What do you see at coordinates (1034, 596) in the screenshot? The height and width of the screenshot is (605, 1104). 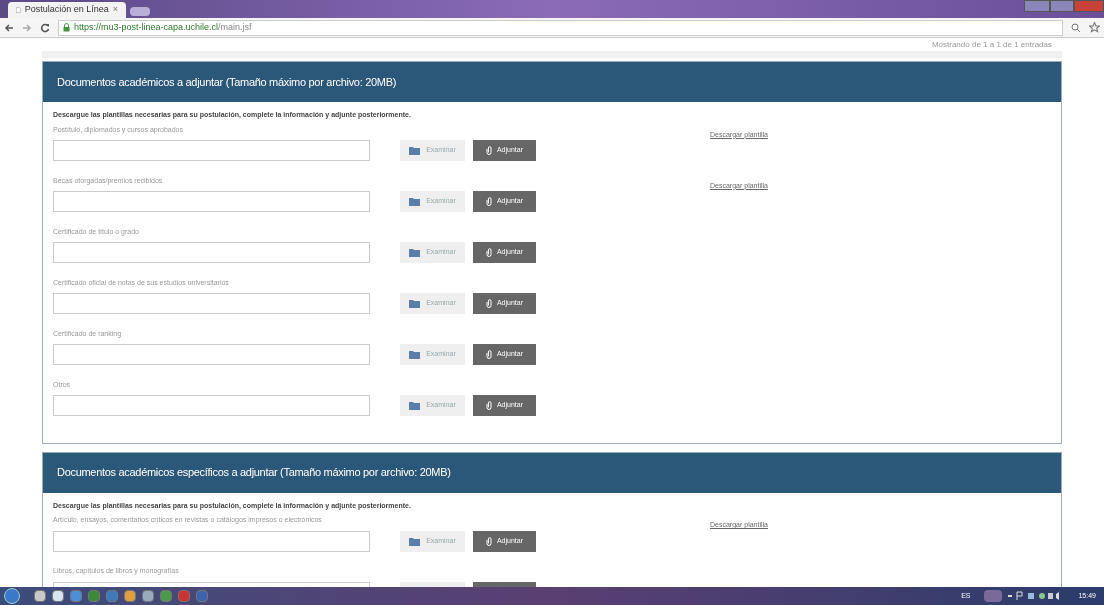 I see `system-tray-icons` at bounding box center [1034, 596].